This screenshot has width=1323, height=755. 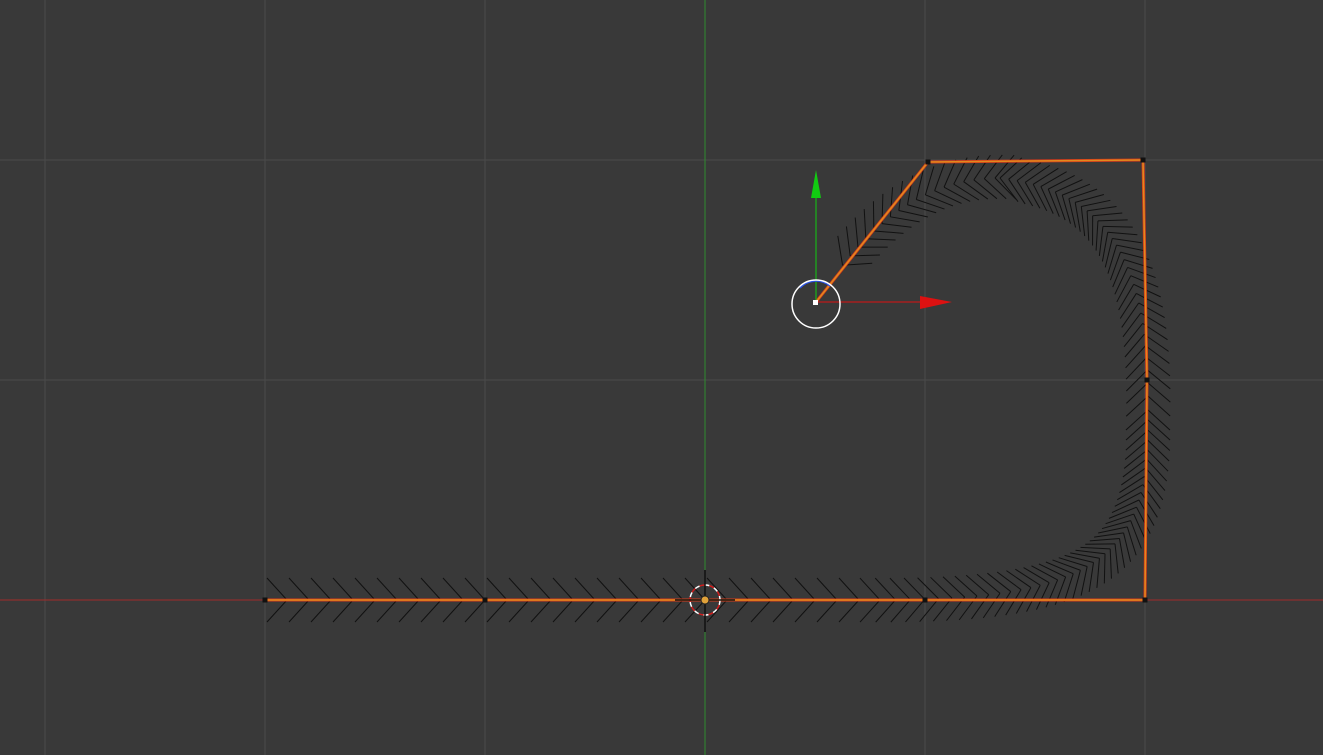 What do you see at coordinates (815, 302) in the screenshot?
I see `gizmo-center-dot` at bounding box center [815, 302].